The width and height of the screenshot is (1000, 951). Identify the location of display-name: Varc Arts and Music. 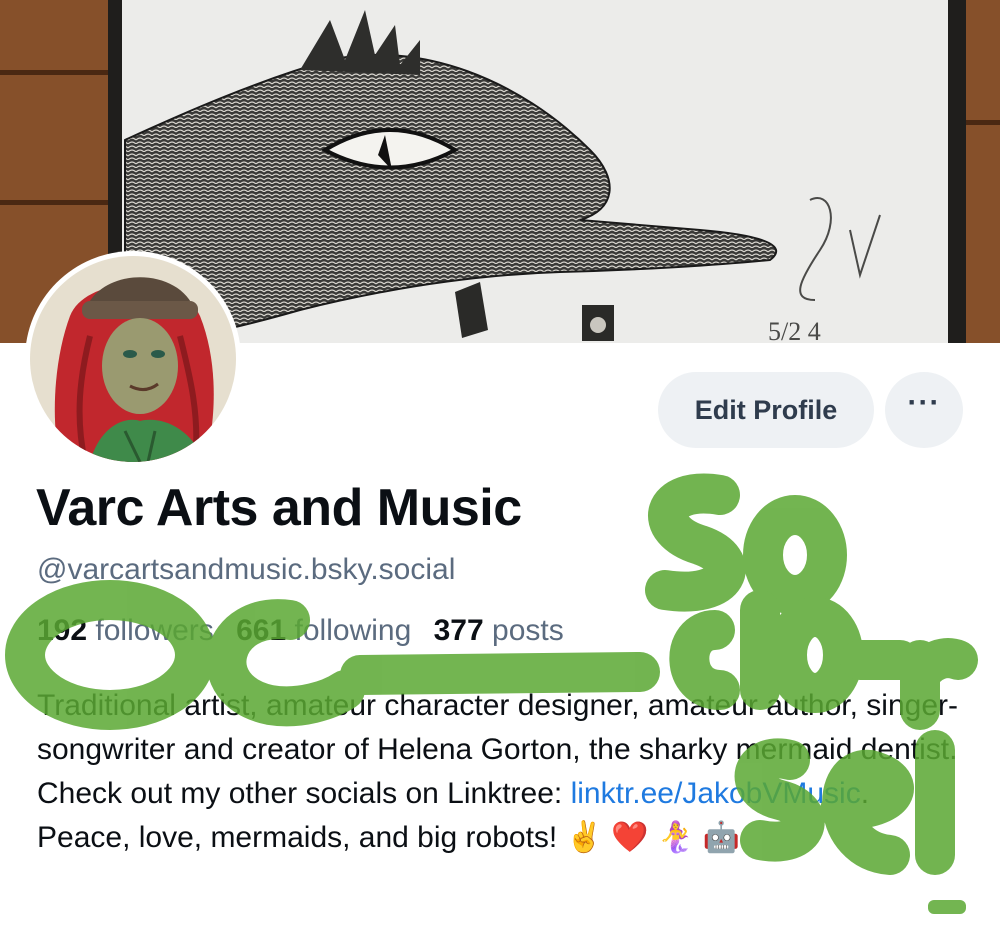
(279, 508).